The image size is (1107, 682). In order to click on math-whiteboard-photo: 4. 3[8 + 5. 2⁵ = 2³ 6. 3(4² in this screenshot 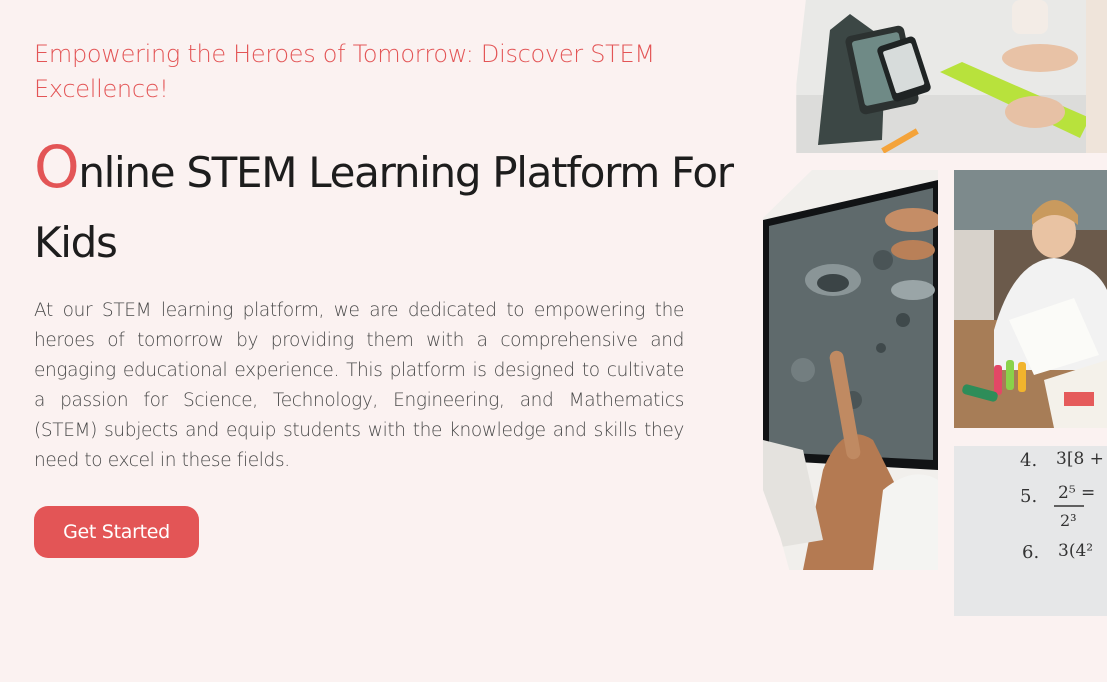, I will do `click(1030, 531)`.